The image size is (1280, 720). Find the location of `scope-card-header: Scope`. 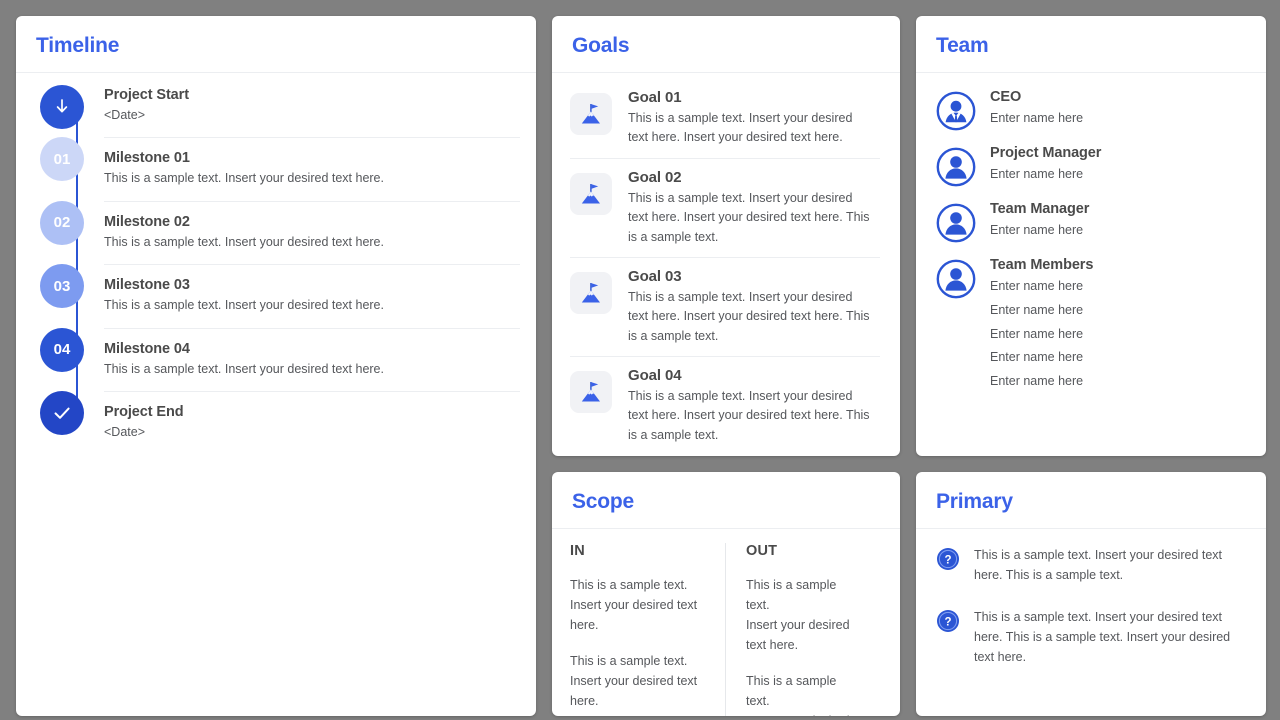

scope-card-header: Scope is located at coordinates (726, 500).